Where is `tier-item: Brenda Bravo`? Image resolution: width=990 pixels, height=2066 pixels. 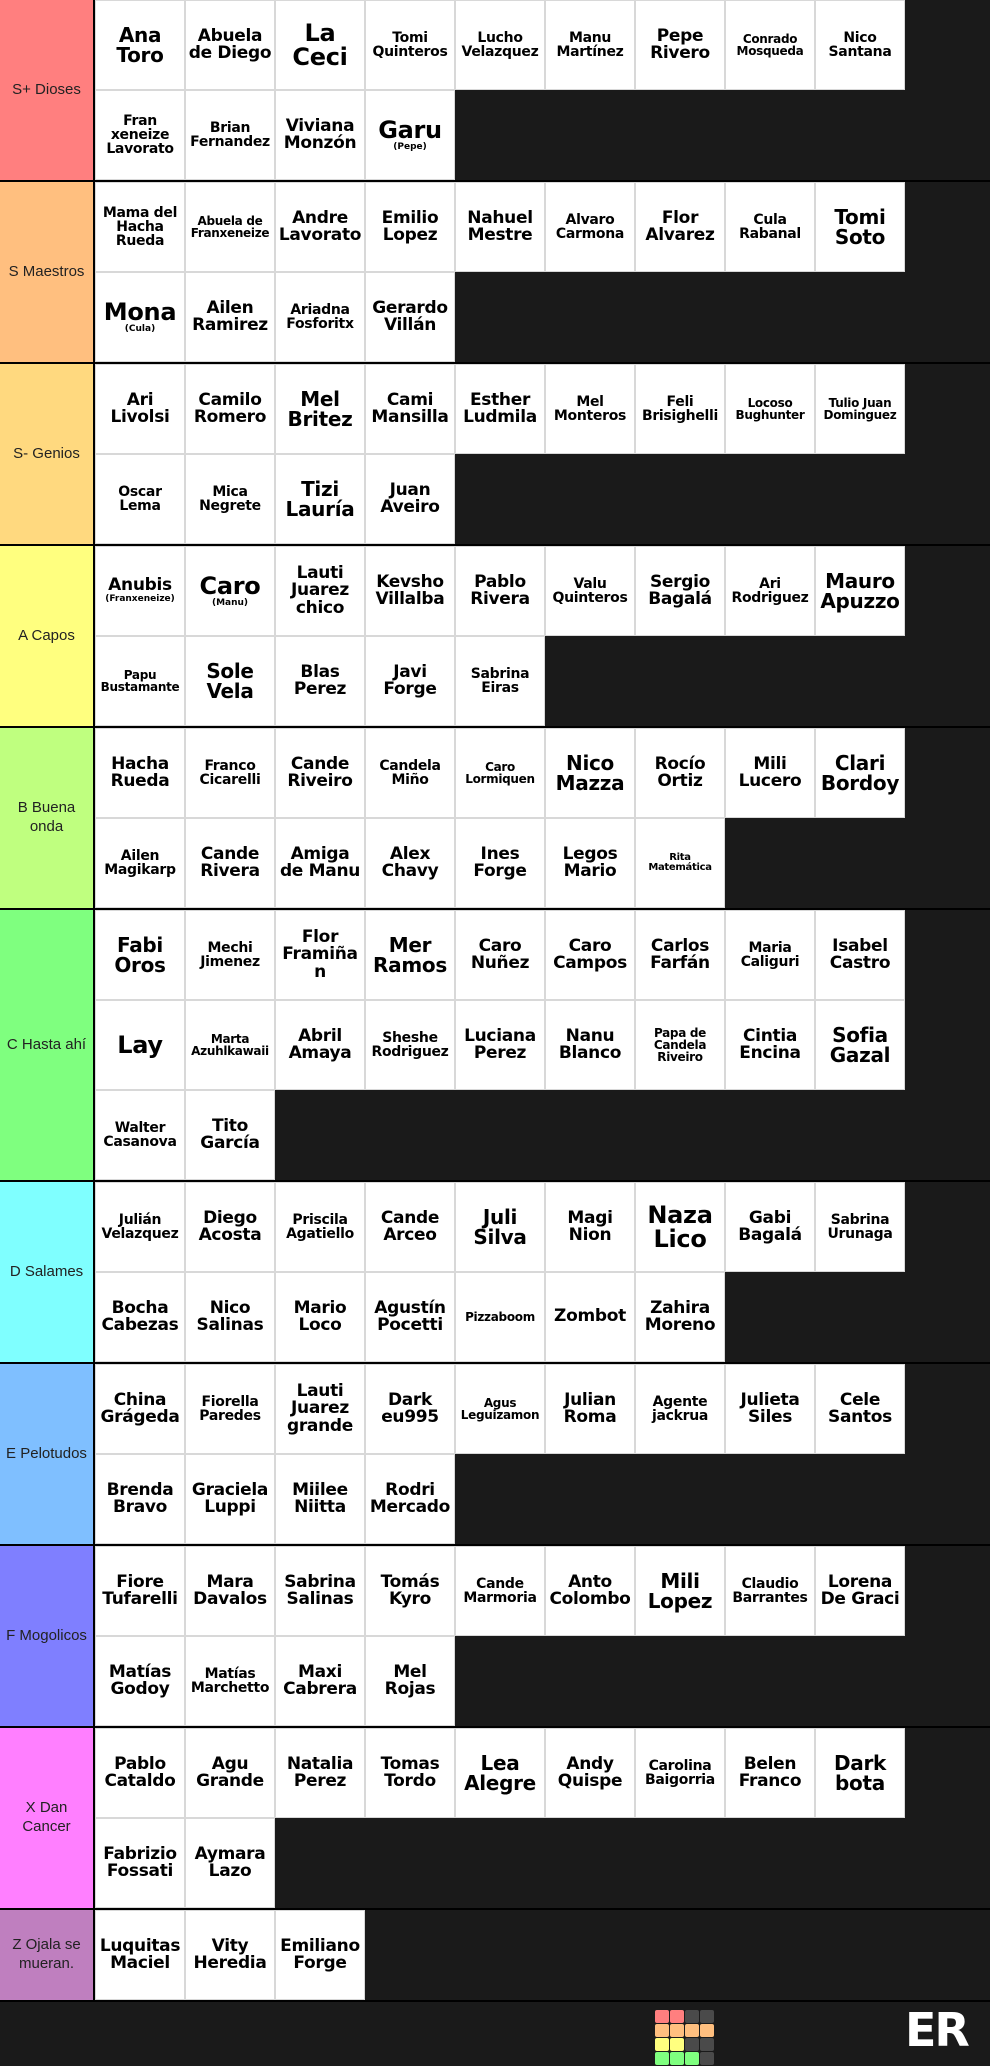
tier-item: Brenda Bravo is located at coordinates (140, 1499).